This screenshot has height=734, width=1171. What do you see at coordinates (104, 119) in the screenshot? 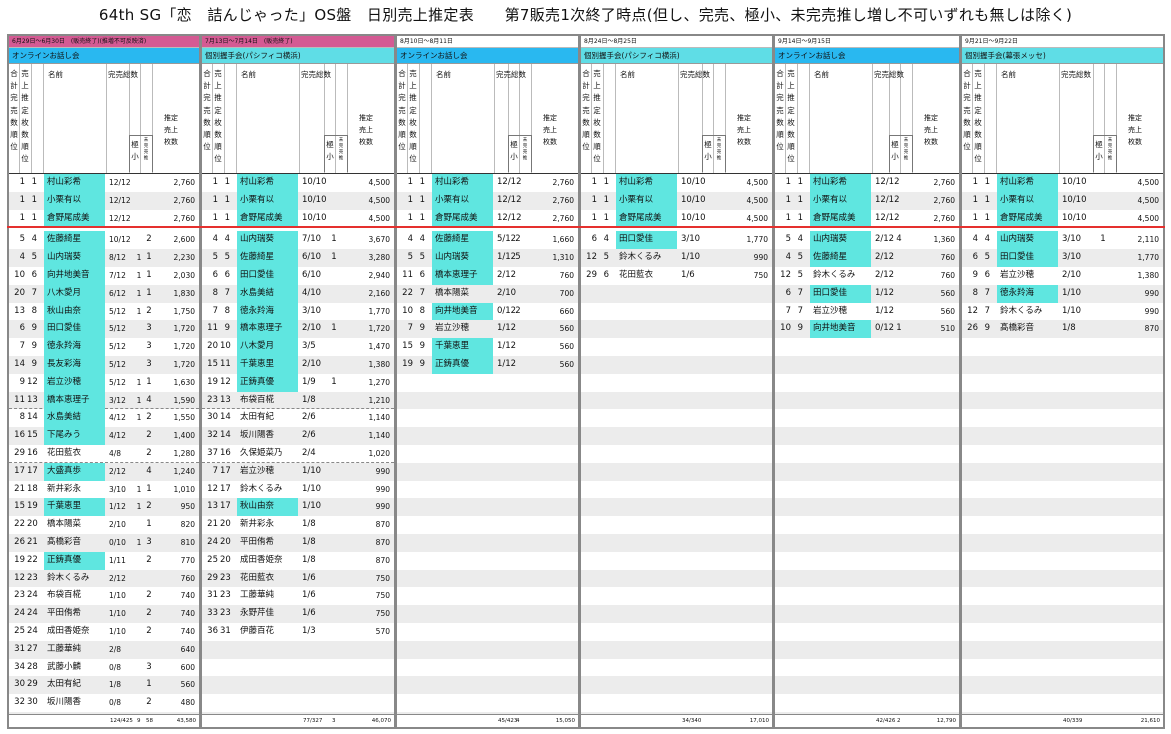
I see `column-header: 合計完売数順位売上推定枚数順位名前 完売総数極小未完売推推定 売上 枚数` at bounding box center [104, 119].